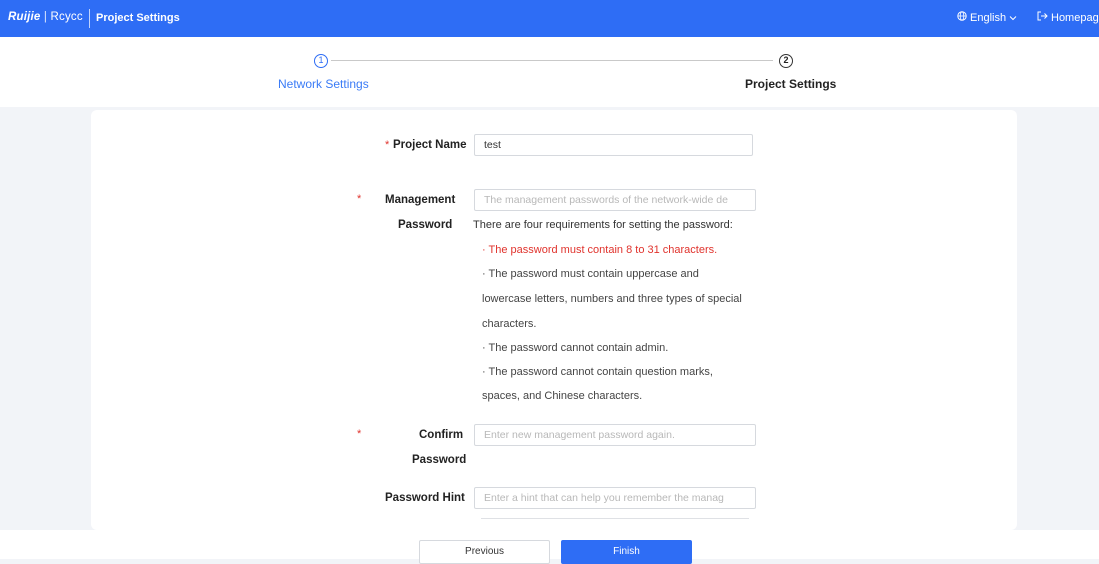  I want to click on management-password-input, so click(615, 200).